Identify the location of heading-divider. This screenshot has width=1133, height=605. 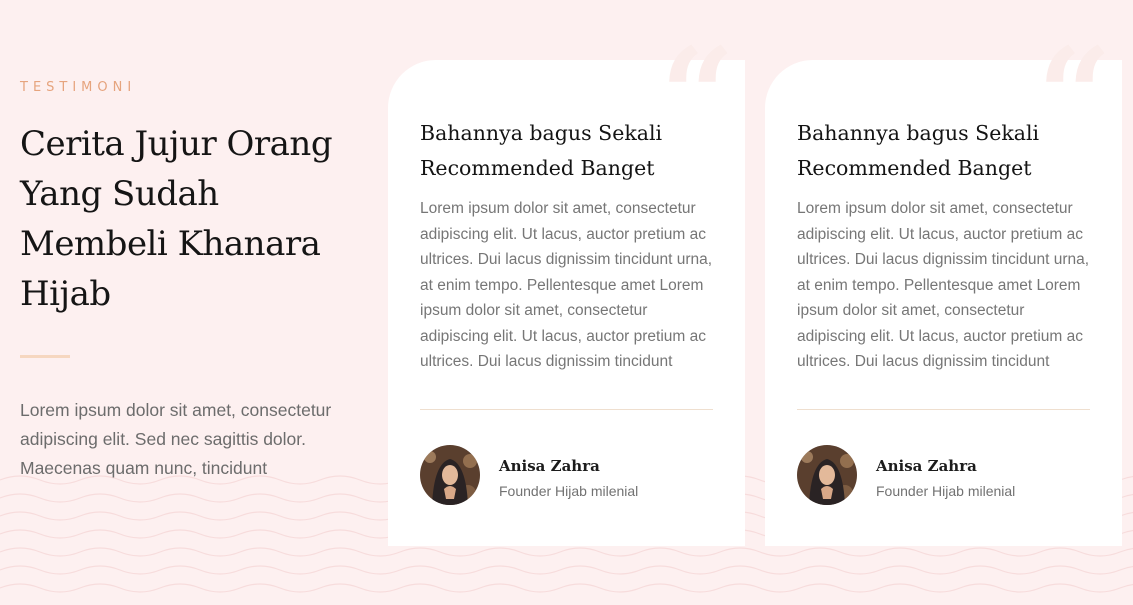
(45, 356).